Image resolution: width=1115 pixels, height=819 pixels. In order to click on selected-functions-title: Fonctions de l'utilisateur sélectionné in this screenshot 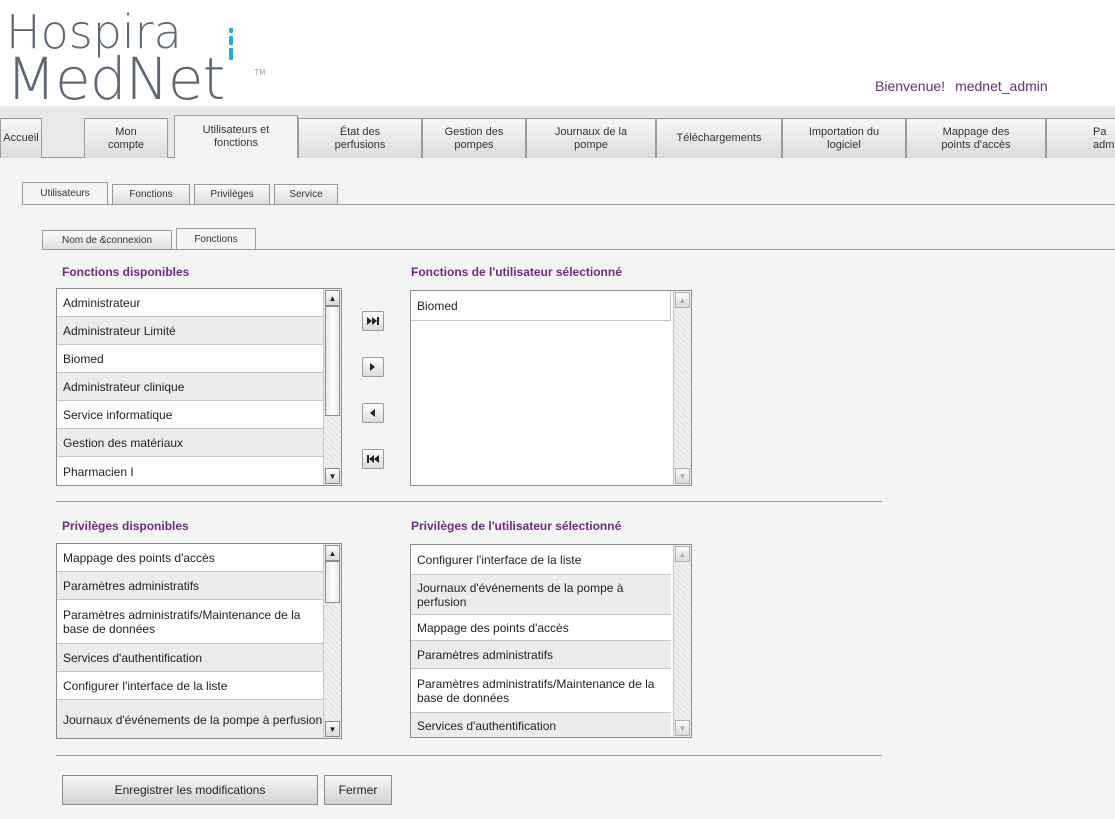, I will do `click(516, 272)`.